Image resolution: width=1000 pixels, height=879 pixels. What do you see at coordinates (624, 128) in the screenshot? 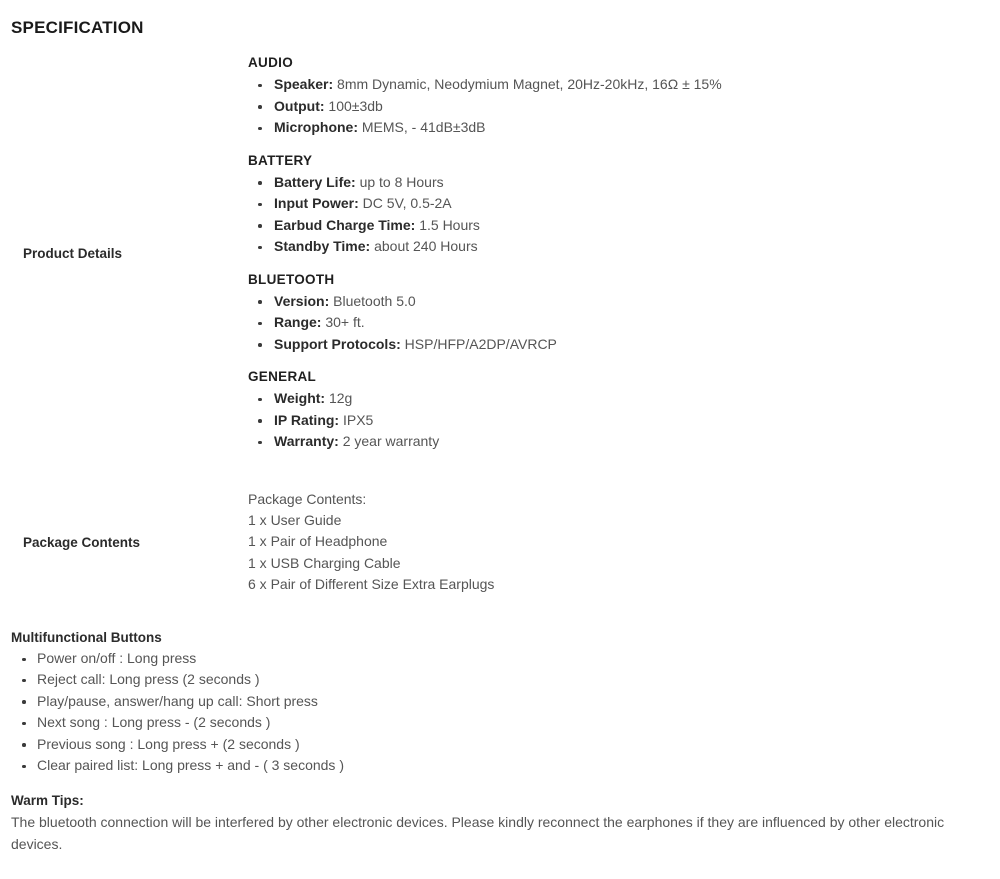
I see `list-item: Microphone: MEMS, - 41dB±3dB` at bounding box center [624, 128].